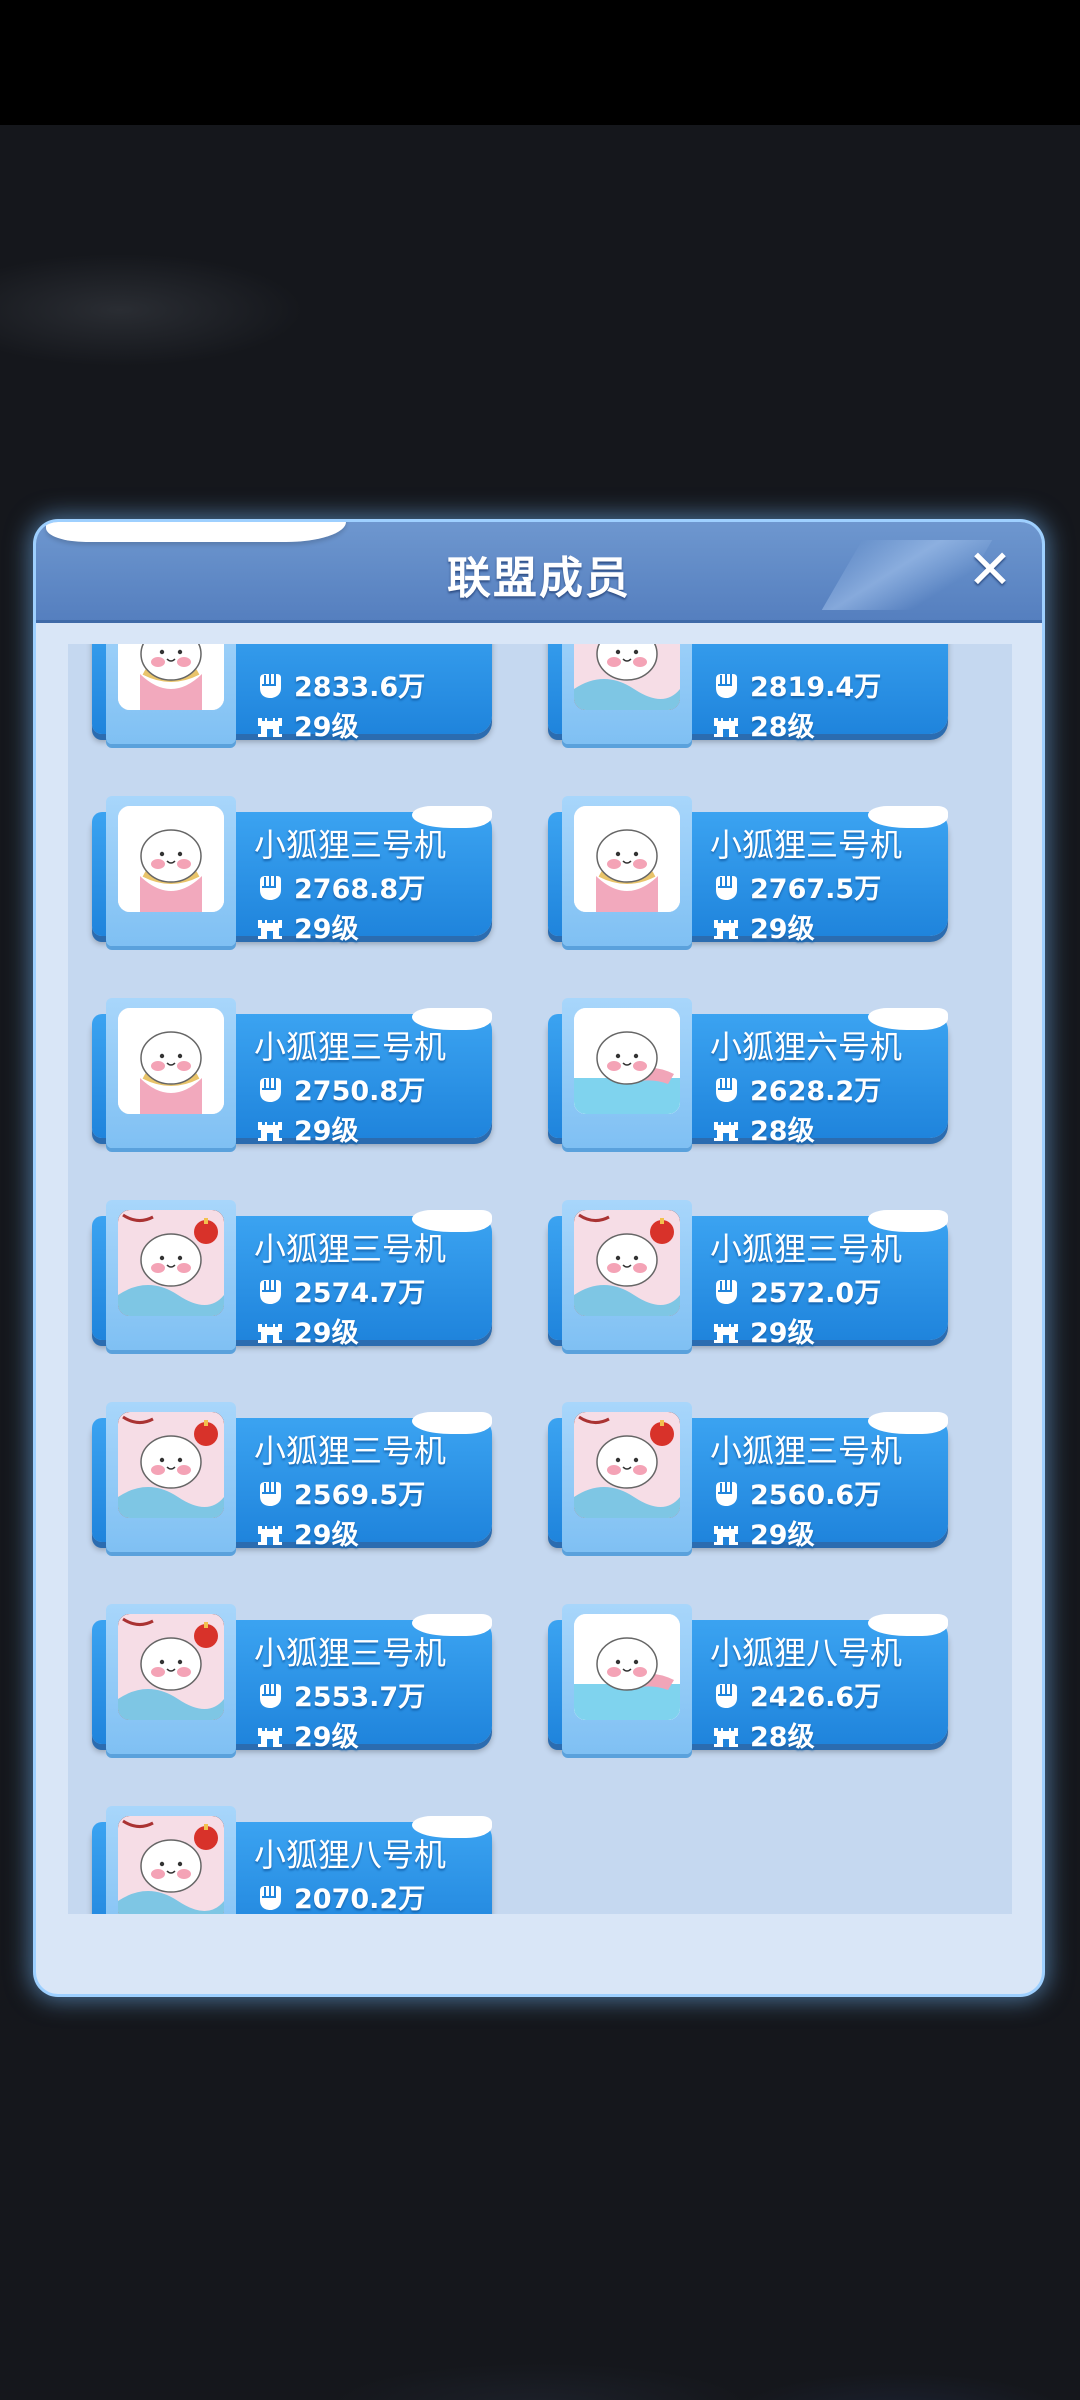  I want to click on member-power: 2560.6万, so click(795, 1492).